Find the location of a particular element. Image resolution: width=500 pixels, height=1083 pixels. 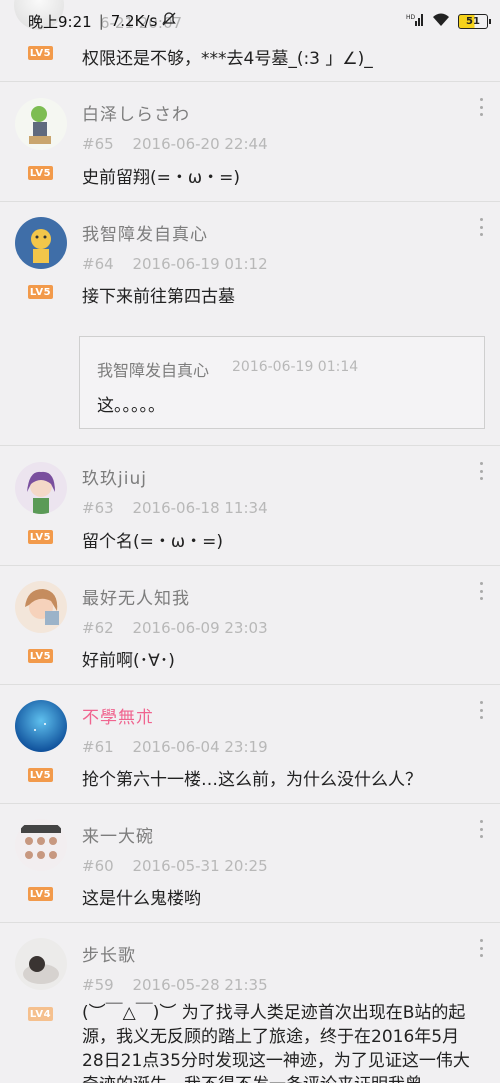

network-speed: 7.2K/s is located at coordinates (134, 21).